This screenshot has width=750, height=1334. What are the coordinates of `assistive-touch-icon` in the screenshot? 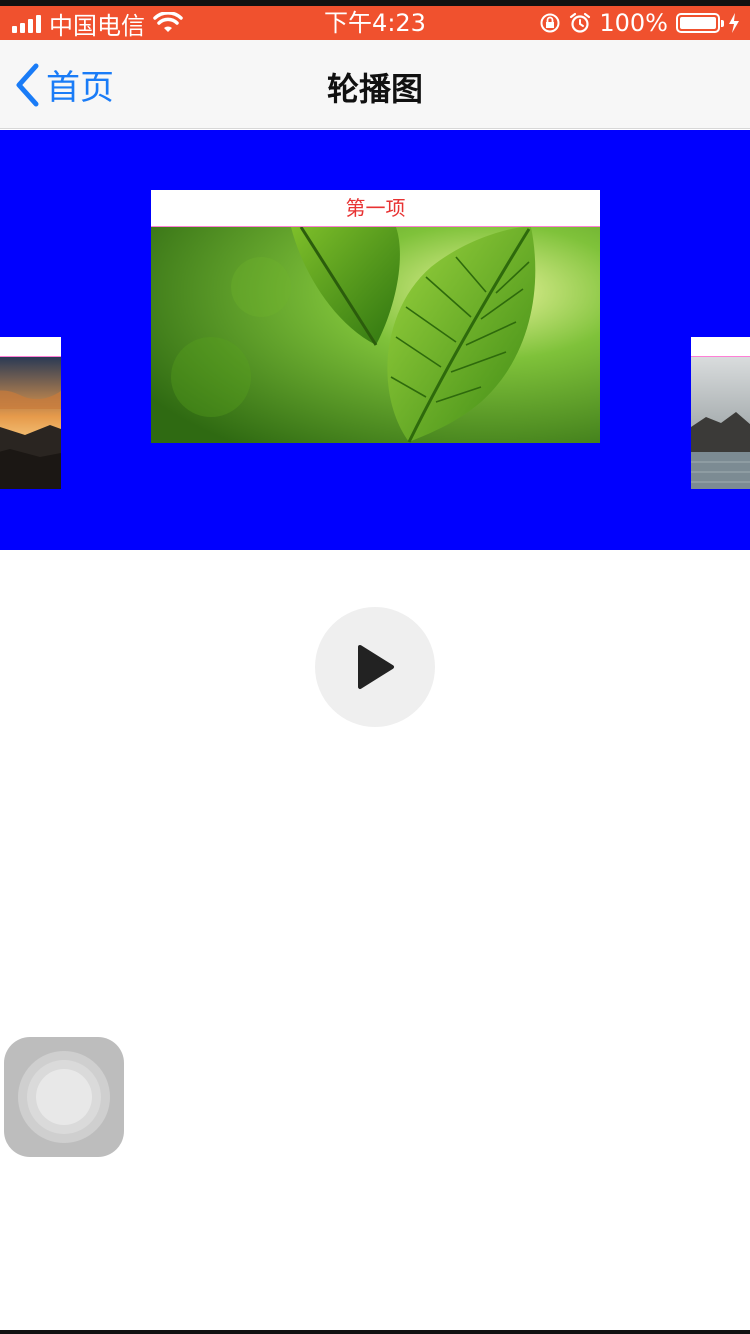 It's located at (64, 1097).